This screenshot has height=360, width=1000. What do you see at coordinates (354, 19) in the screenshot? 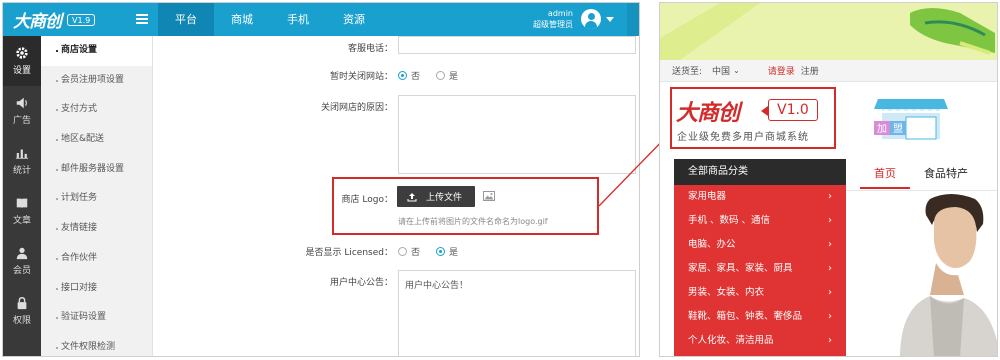
I see `tab-resources: 资源` at bounding box center [354, 19].